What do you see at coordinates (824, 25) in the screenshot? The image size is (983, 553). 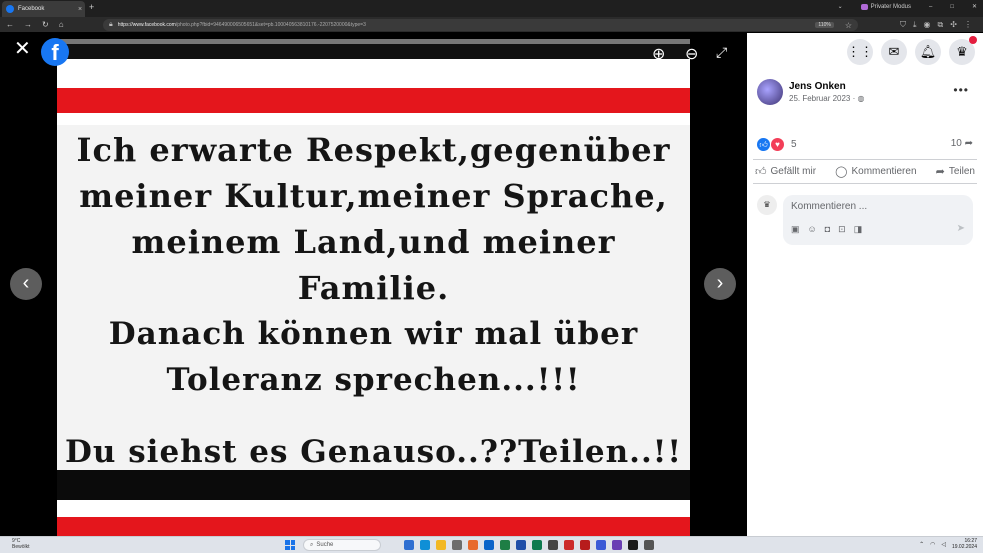 I see `zoom-level-badge: 110%` at bounding box center [824, 25].